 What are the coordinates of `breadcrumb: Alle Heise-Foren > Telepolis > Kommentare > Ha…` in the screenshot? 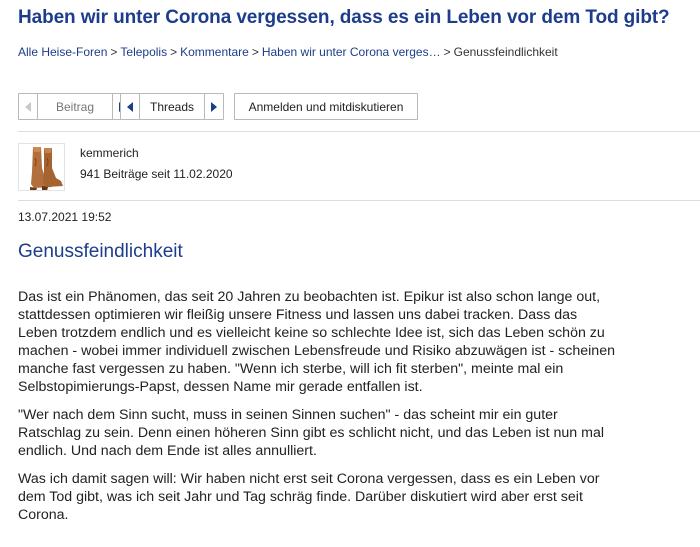 It's located at (288, 52).